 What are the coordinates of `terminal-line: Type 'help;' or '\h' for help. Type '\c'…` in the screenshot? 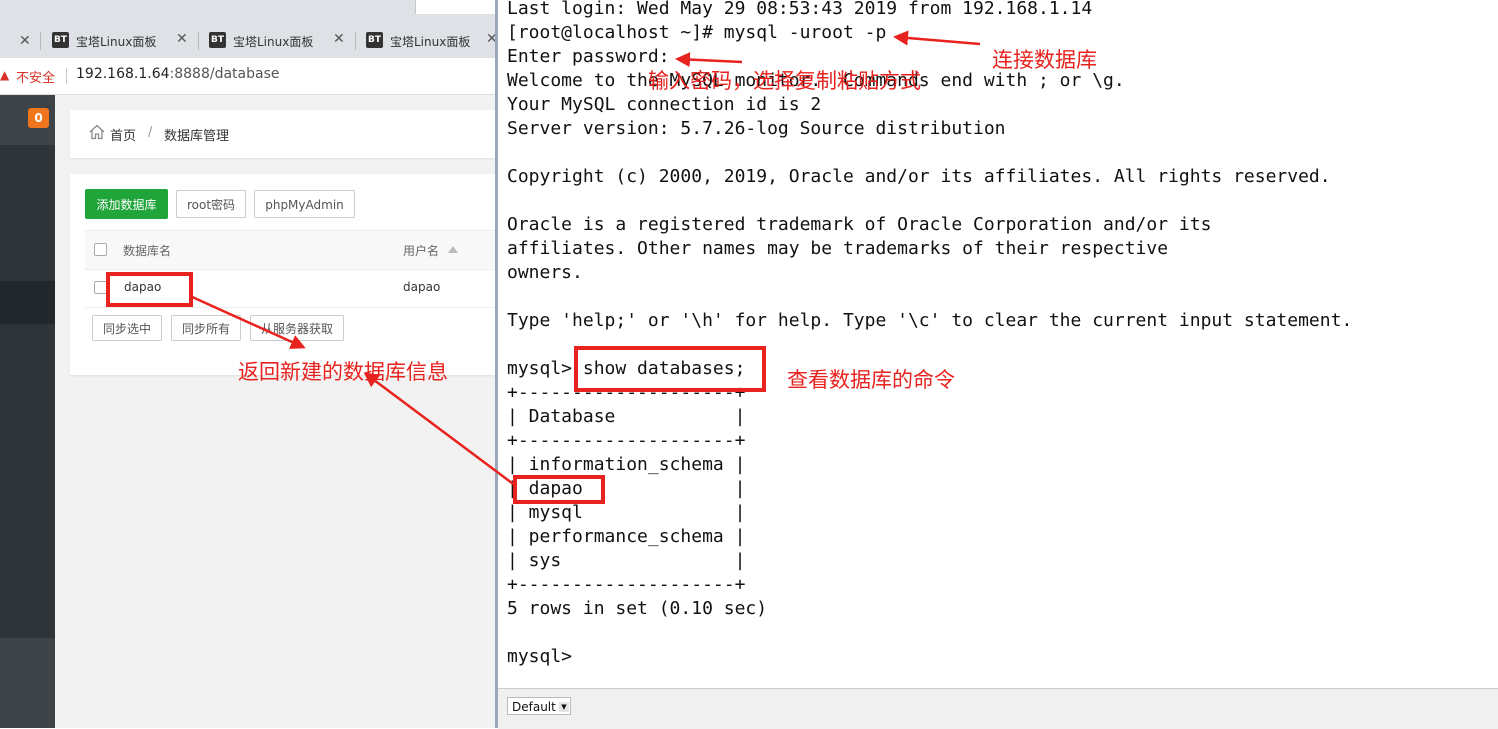 It's located at (930, 320).